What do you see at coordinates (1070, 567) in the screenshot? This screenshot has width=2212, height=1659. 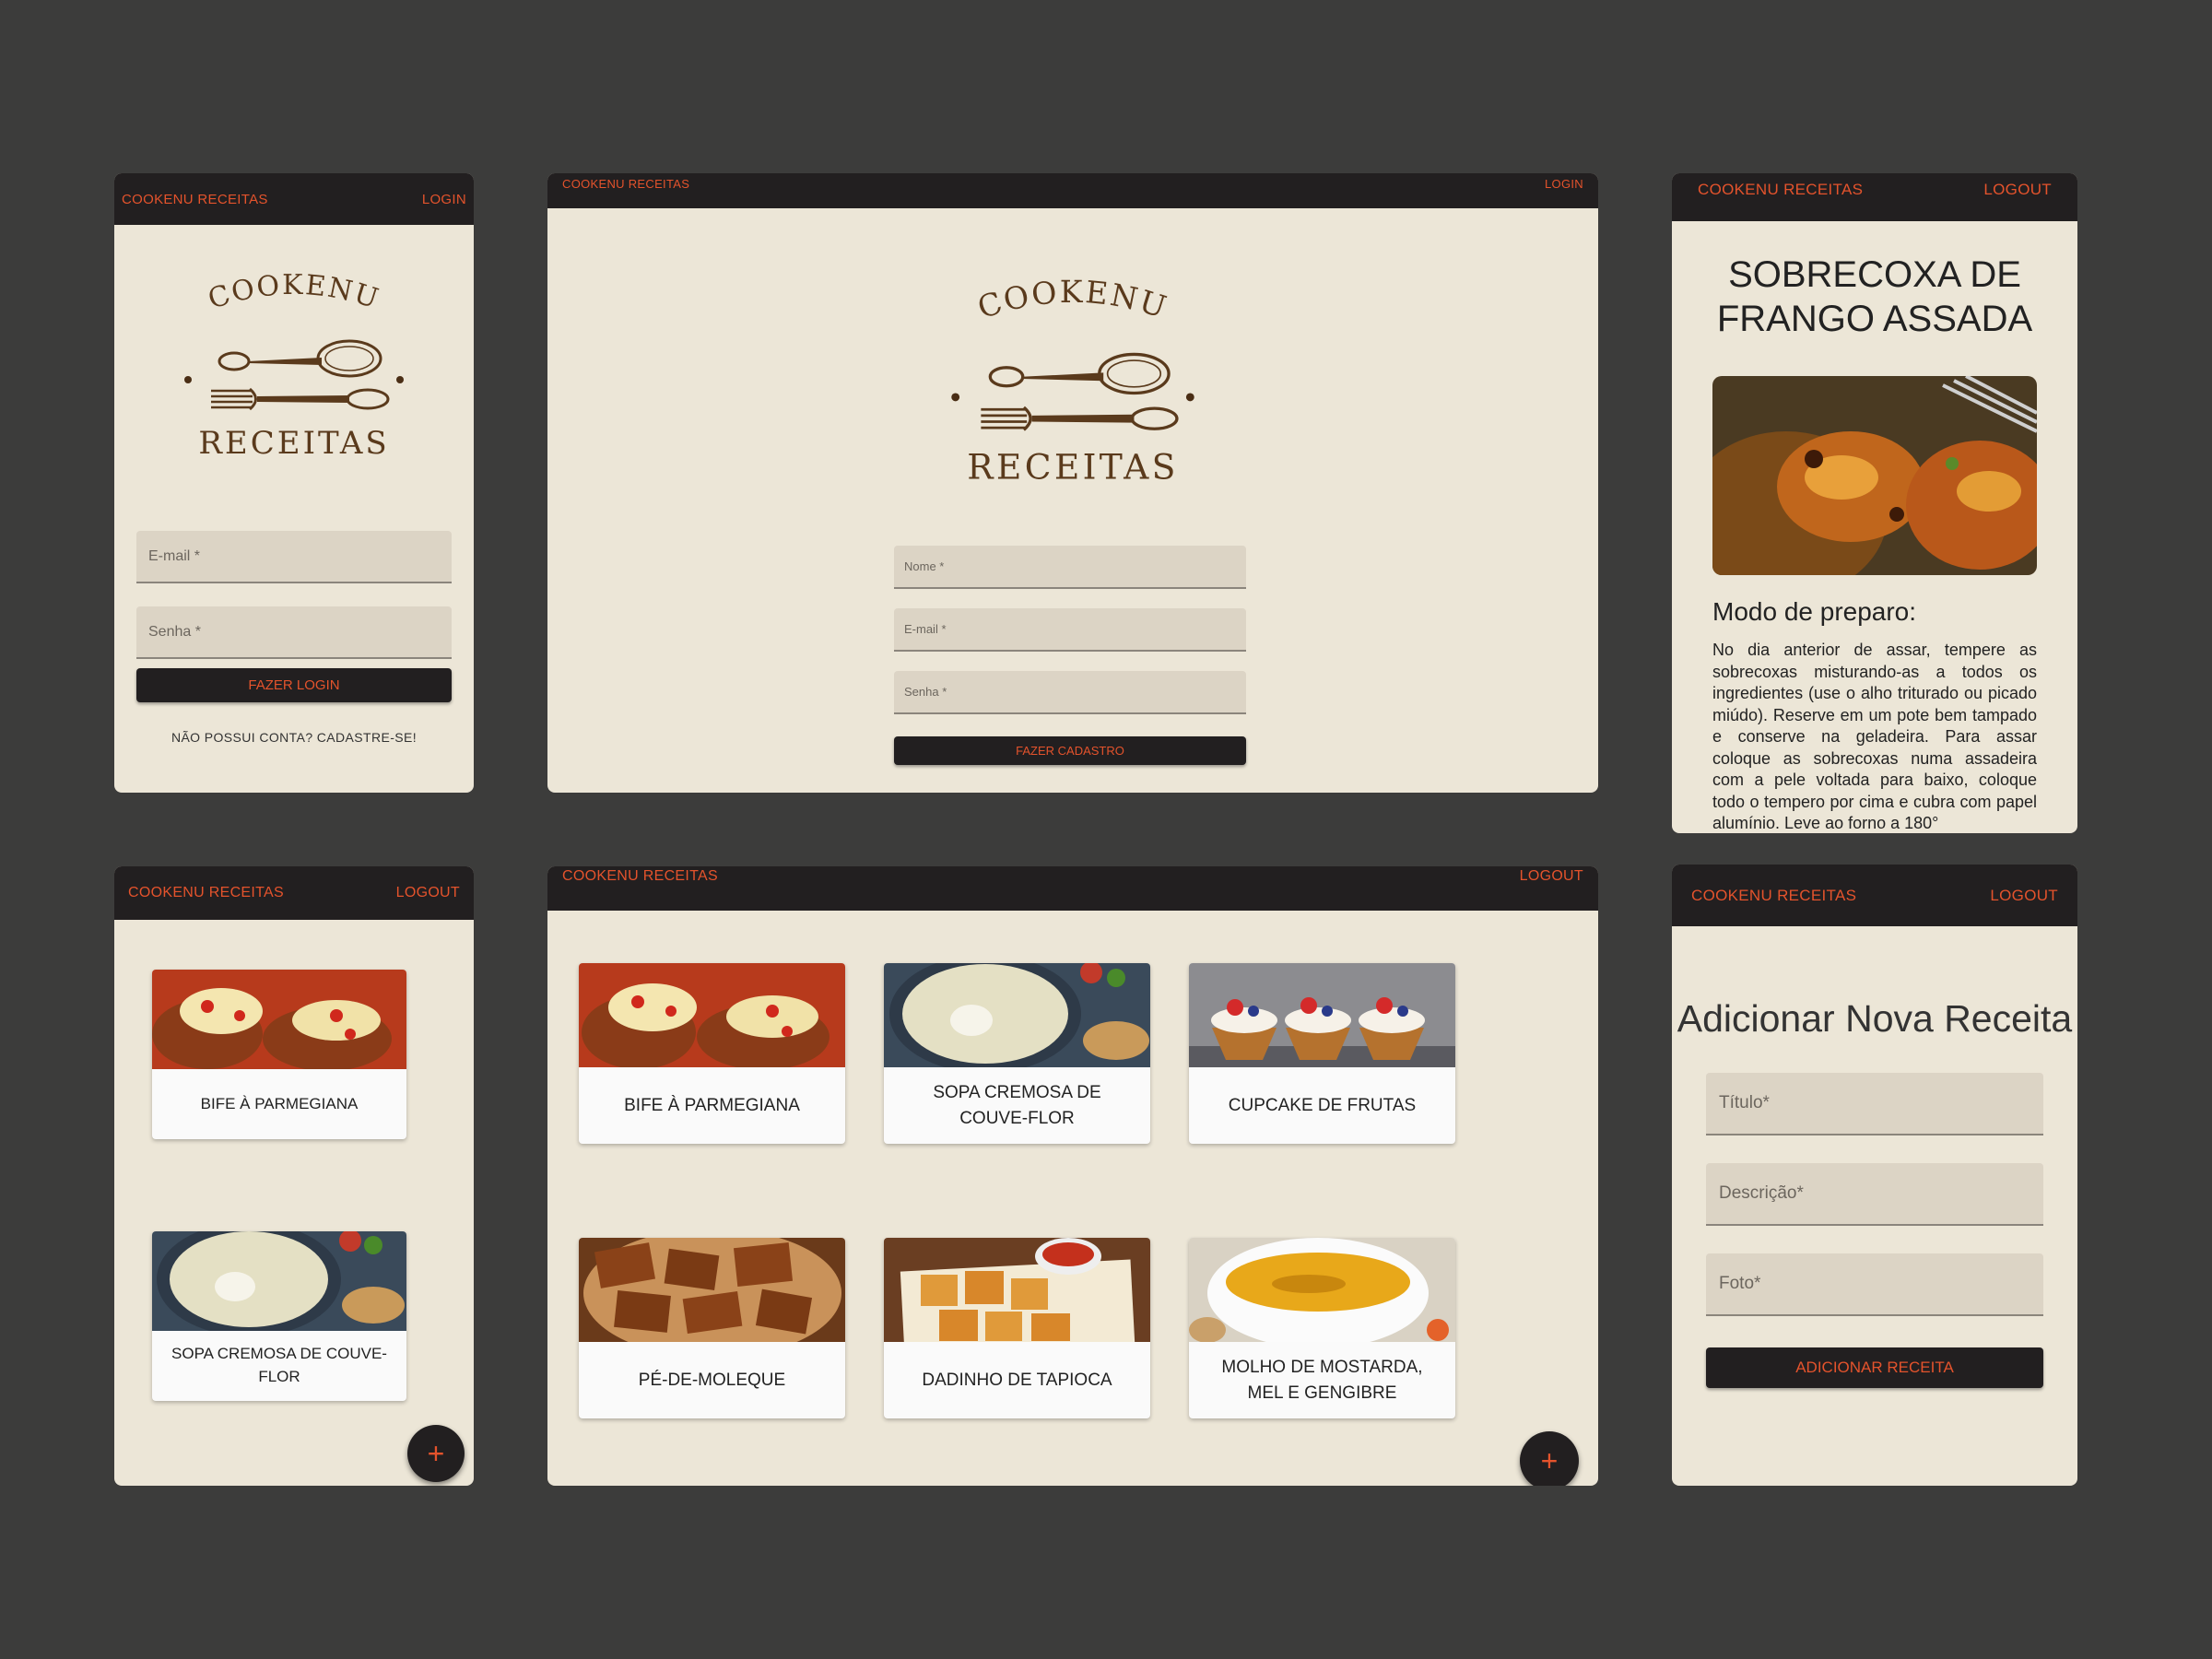 I see `name-field: Nome *` at bounding box center [1070, 567].